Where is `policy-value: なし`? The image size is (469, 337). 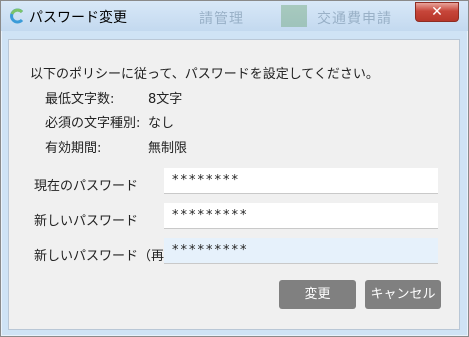
policy-value: なし is located at coordinates (161, 123).